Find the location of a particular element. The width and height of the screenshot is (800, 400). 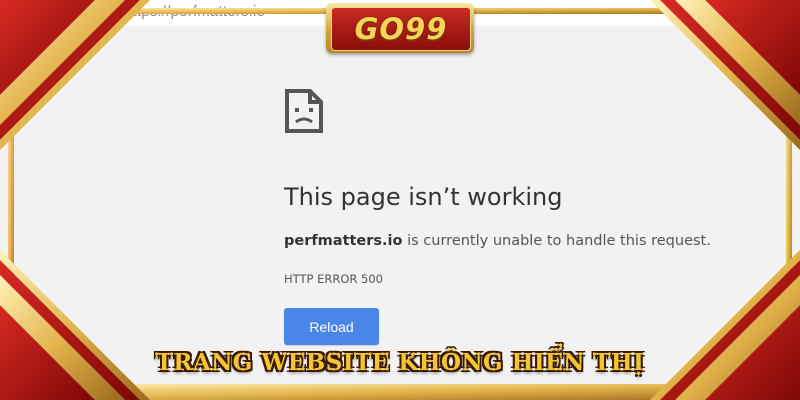

logo-plate: GO99 is located at coordinates (401, 29).